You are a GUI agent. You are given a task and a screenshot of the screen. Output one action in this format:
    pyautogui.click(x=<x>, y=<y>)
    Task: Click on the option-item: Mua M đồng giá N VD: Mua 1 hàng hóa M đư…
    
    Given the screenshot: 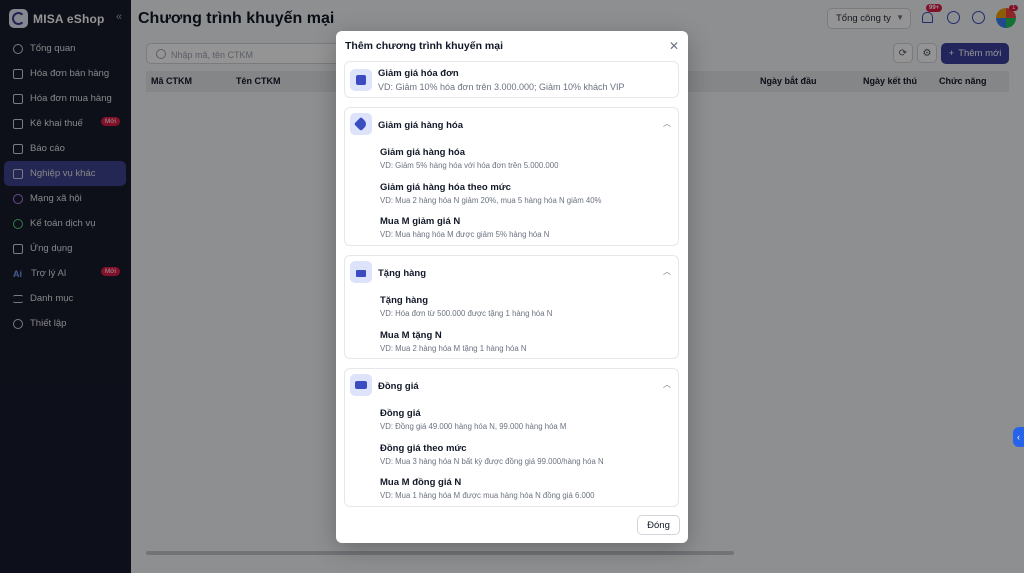 What is the action you would take?
    pyautogui.click(x=487, y=488)
    